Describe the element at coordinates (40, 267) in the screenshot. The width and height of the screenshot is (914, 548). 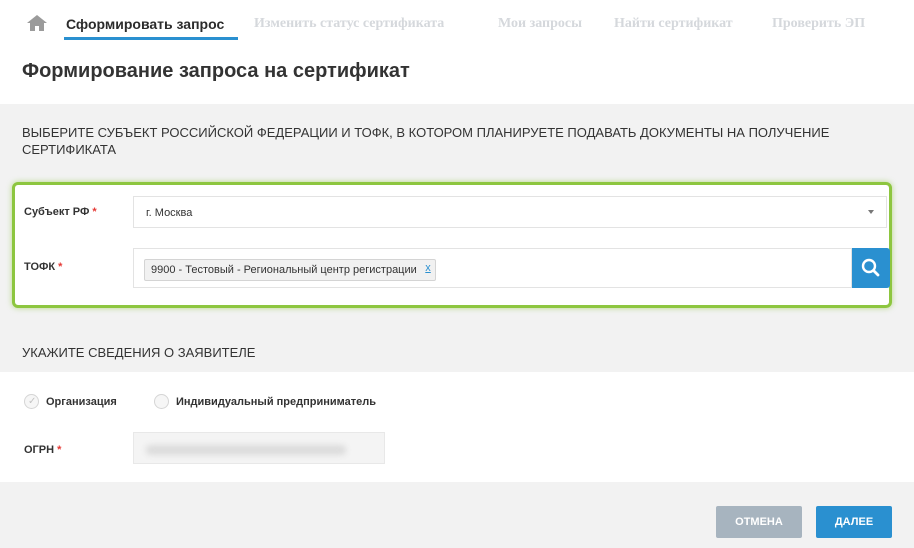
I see `tofk-label-text: ТОФК` at that location.